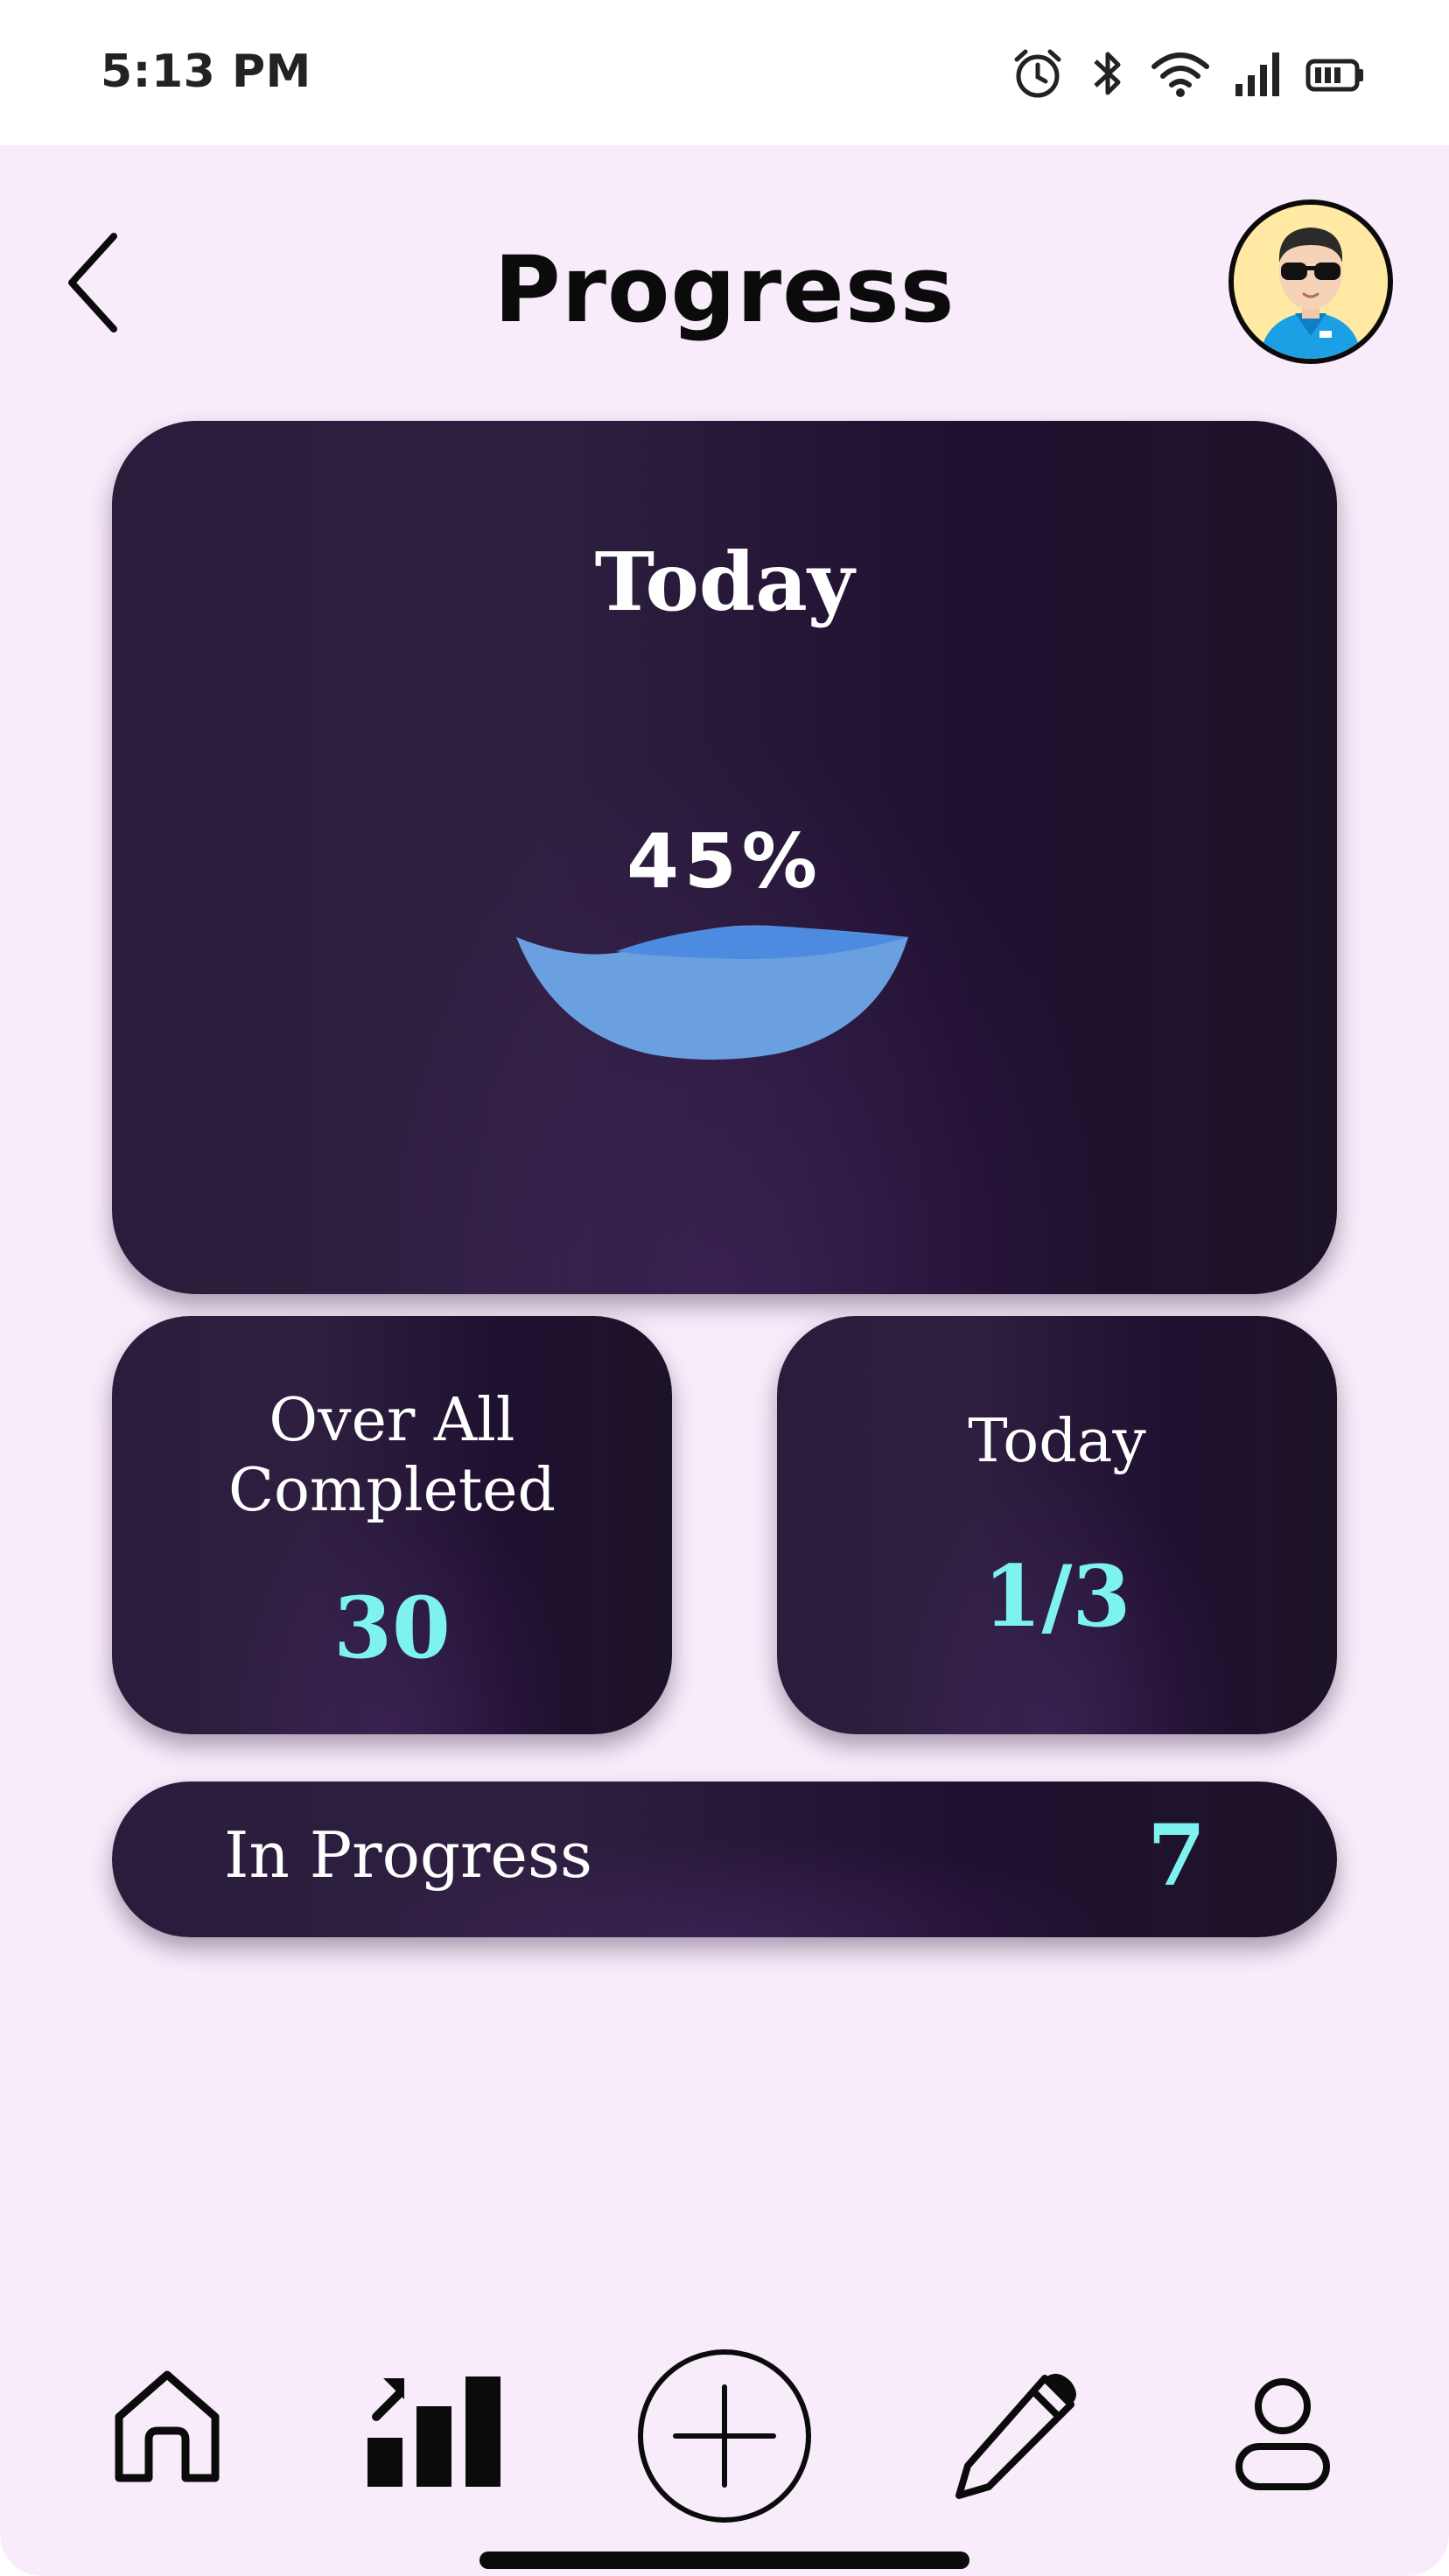 Image resolution: width=1449 pixels, height=2576 pixels. What do you see at coordinates (725, 2560) in the screenshot?
I see `home-indicator` at bounding box center [725, 2560].